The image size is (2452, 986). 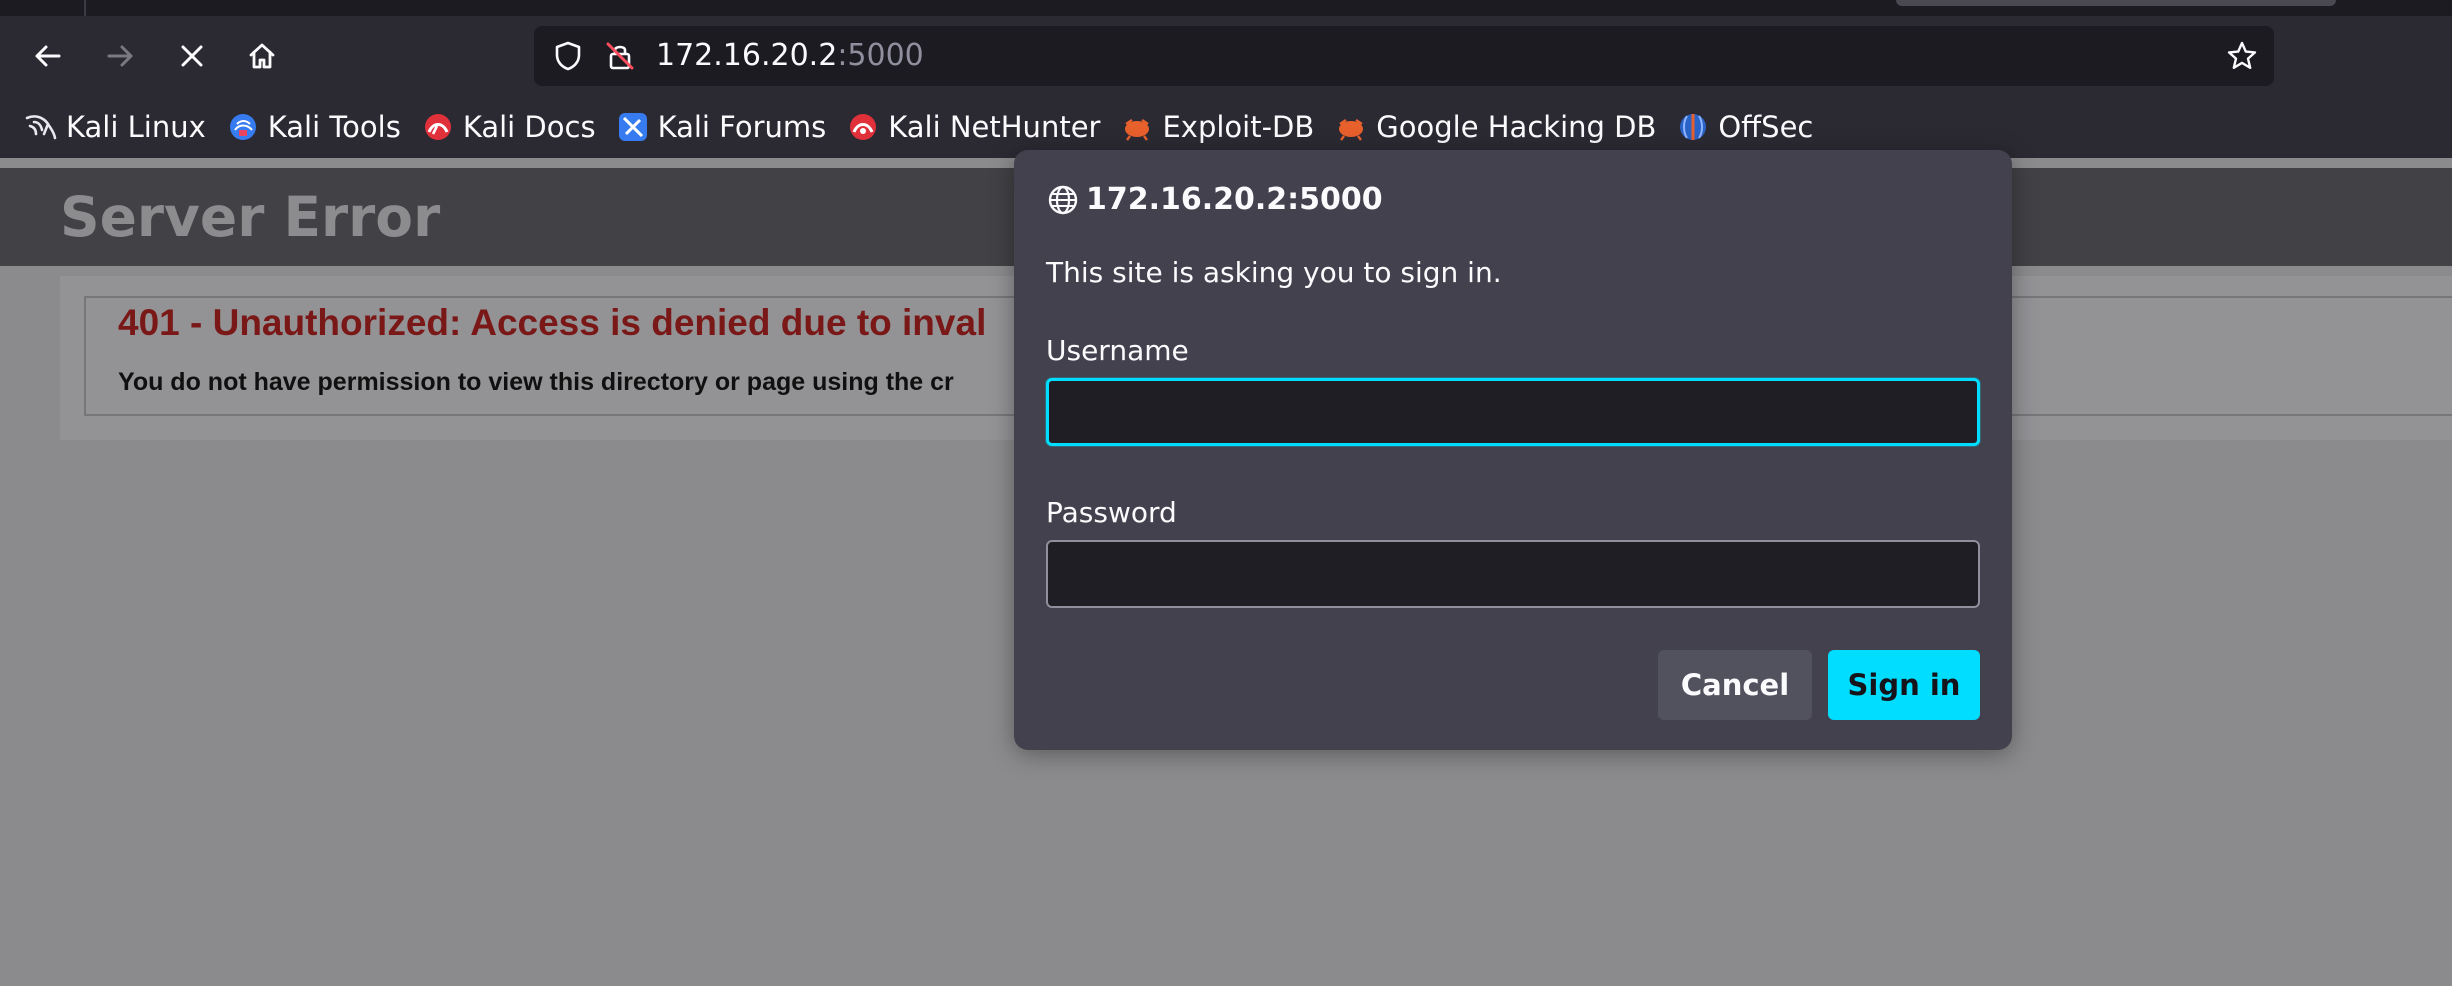 I want to click on bookmark-google-hacking-db: Google Hacking DB, so click(x=1498, y=127).